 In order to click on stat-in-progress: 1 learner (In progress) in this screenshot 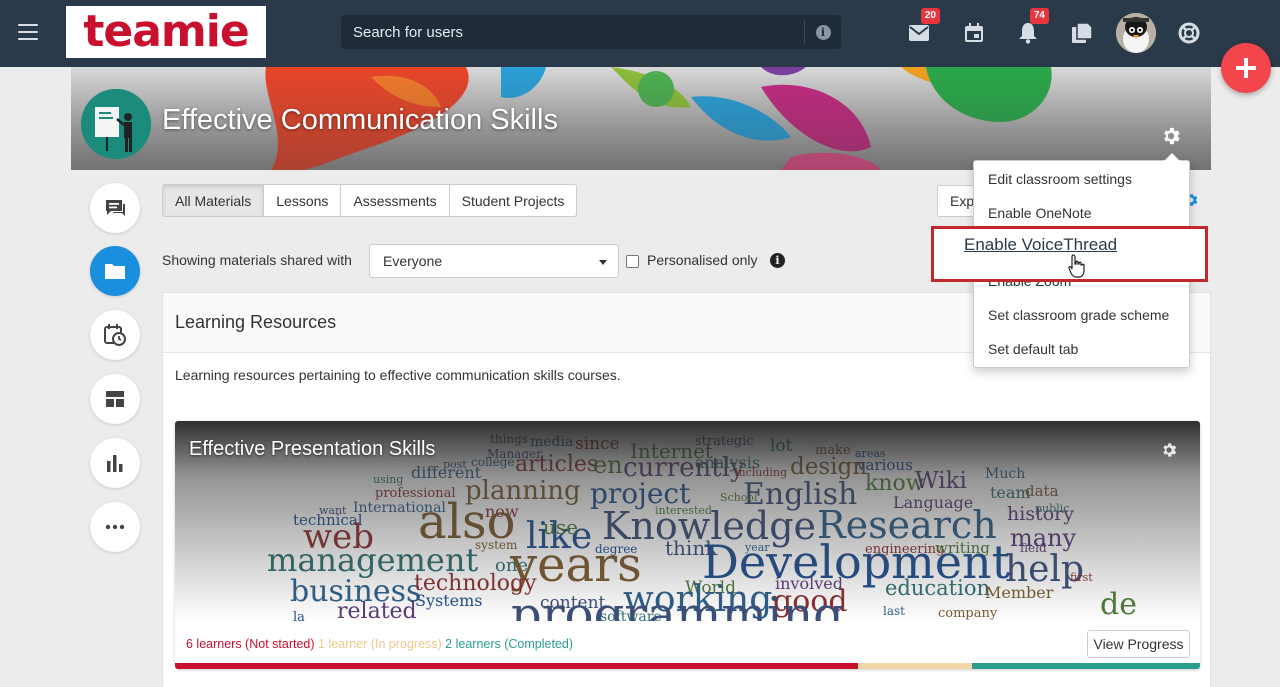, I will do `click(380, 644)`.